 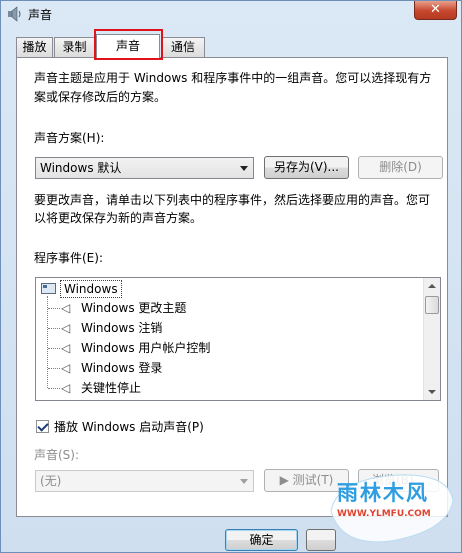 What do you see at coordinates (68, 258) in the screenshot?
I see `program-events-label: 程序事件(E):` at bounding box center [68, 258].